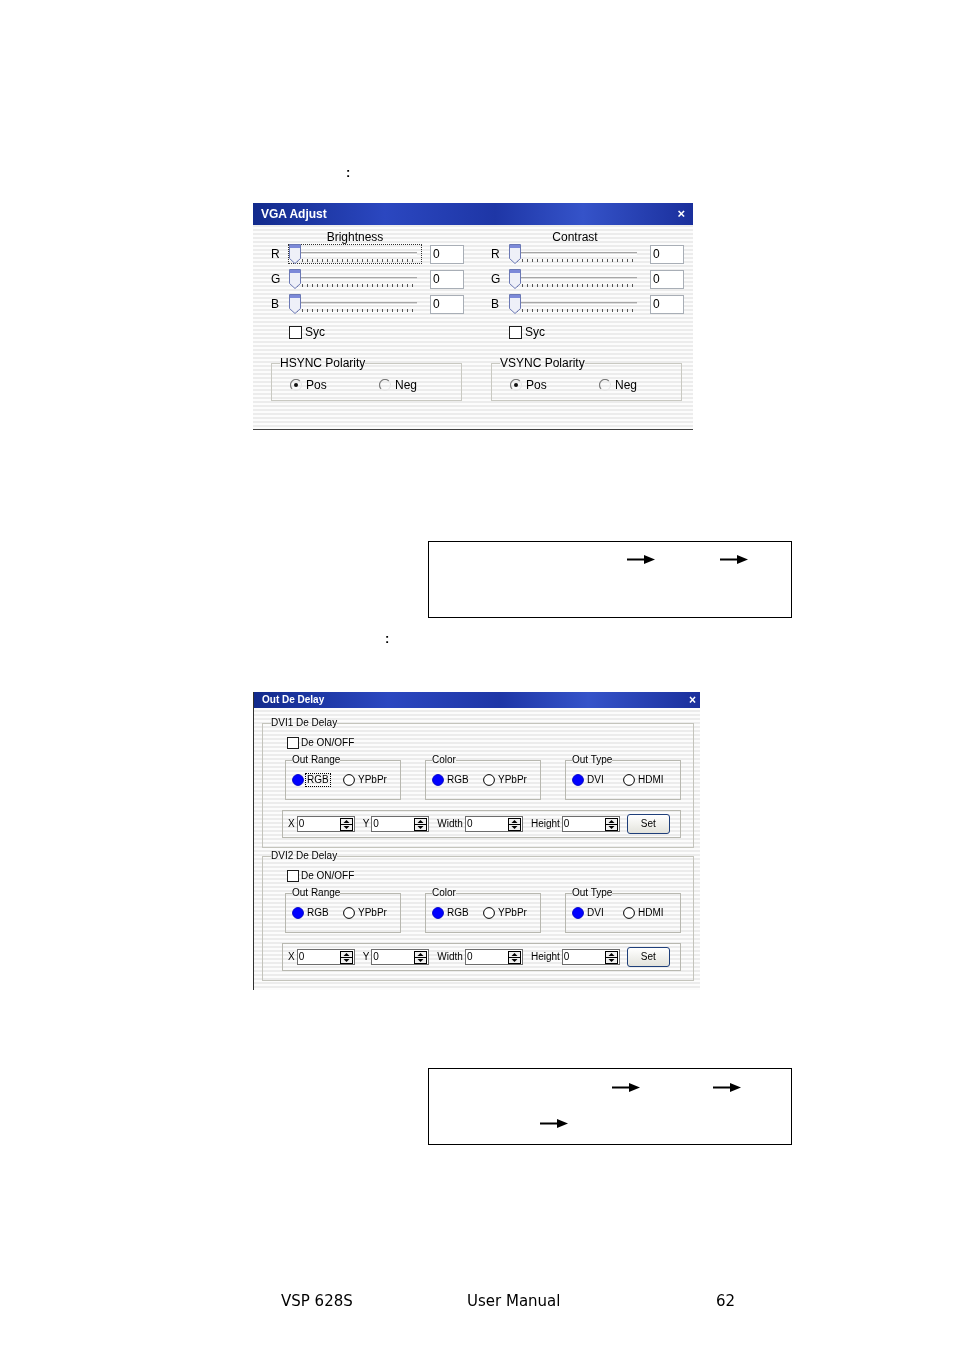 The height and width of the screenshot is (1350, 954). Describe the element at coordinates (316, 385) in the screenshot. I see `radio-label: Pos` at that location.